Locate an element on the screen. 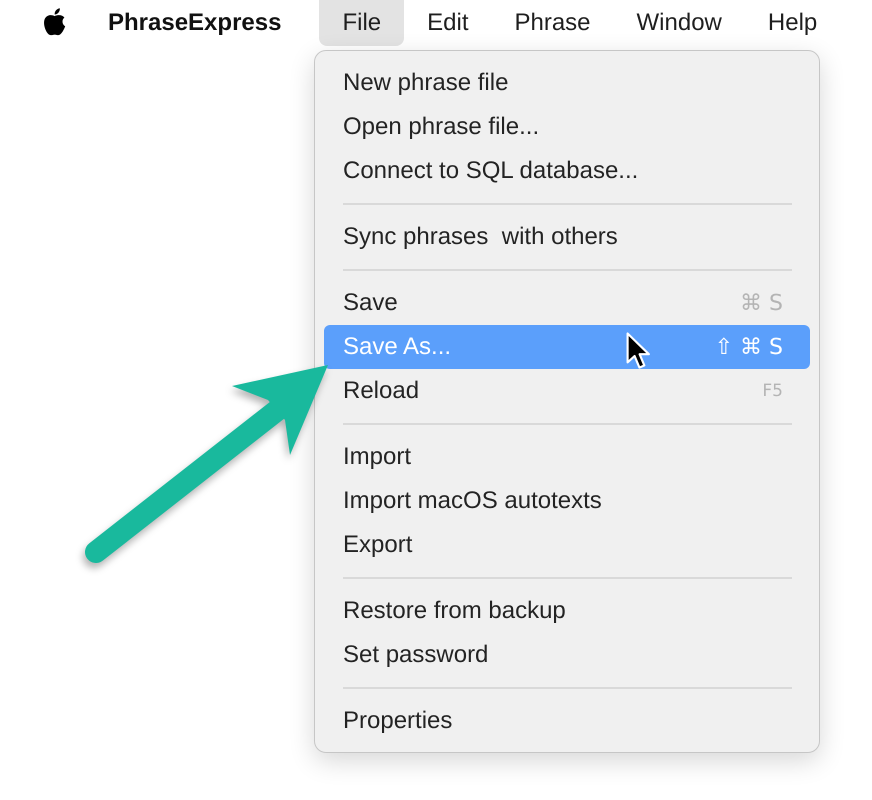  menu-item: New phrase file is located at coordinates (567, 83).